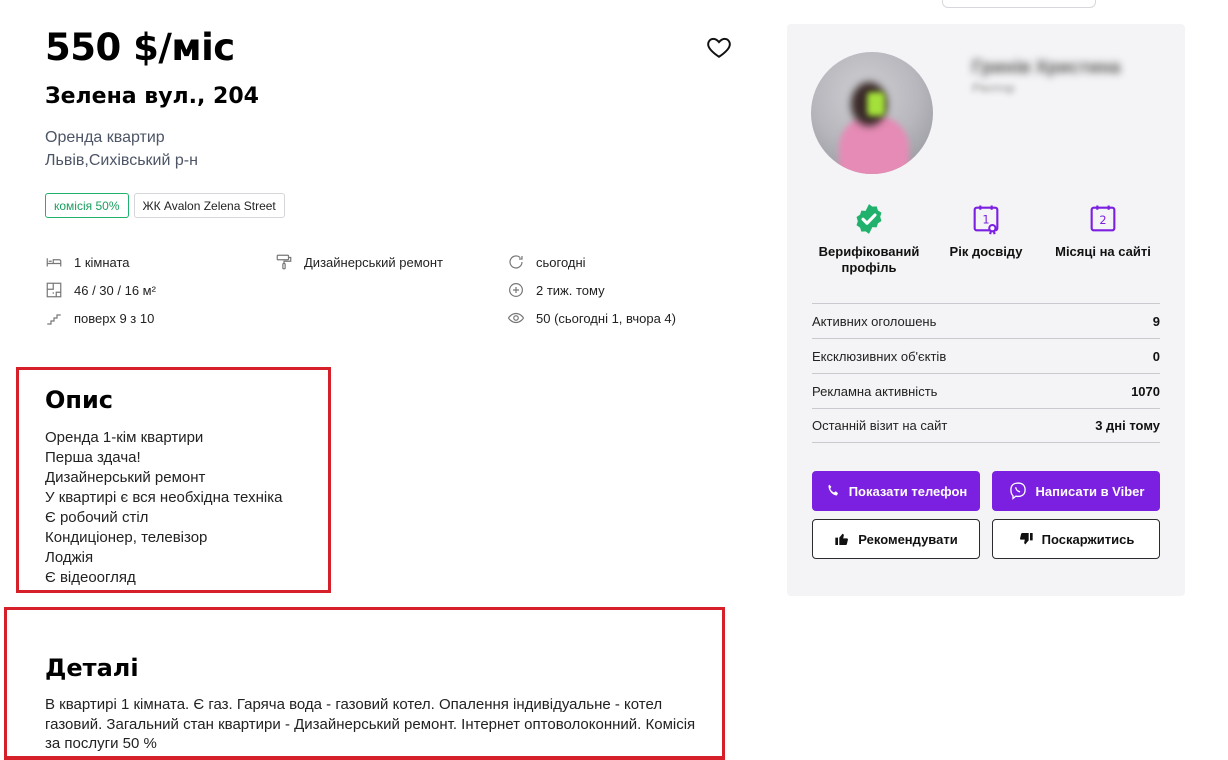 This screenshot has height=760, width=1228. I want to click on feature-updated-text: сьогодні, so click(561, 262).